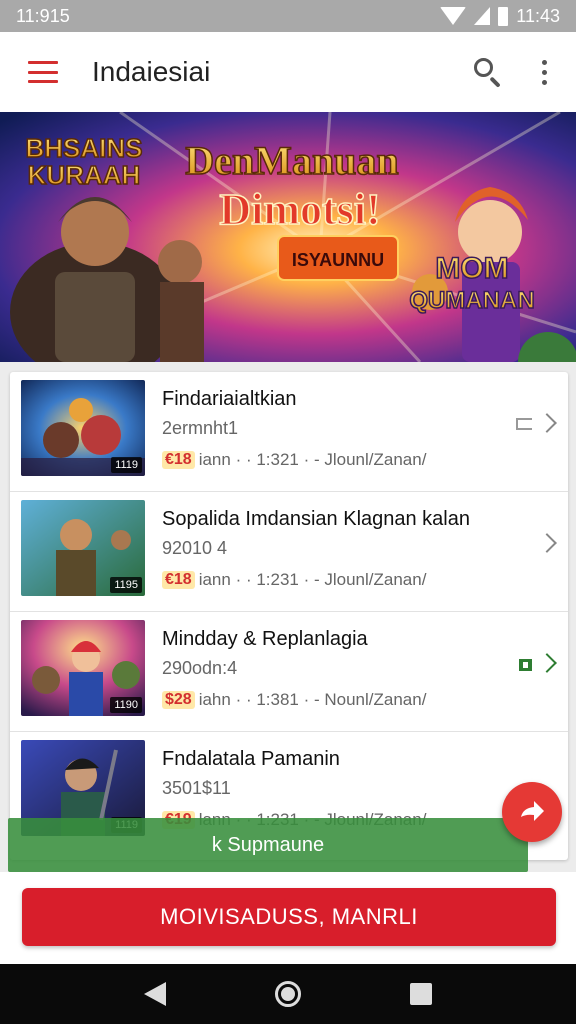 The height and width of the screenshot is (1024, 576). I want to click on item-meta: €18 iann · · 1:321 · - Jlounl/Zanan/, so click(294, 460).